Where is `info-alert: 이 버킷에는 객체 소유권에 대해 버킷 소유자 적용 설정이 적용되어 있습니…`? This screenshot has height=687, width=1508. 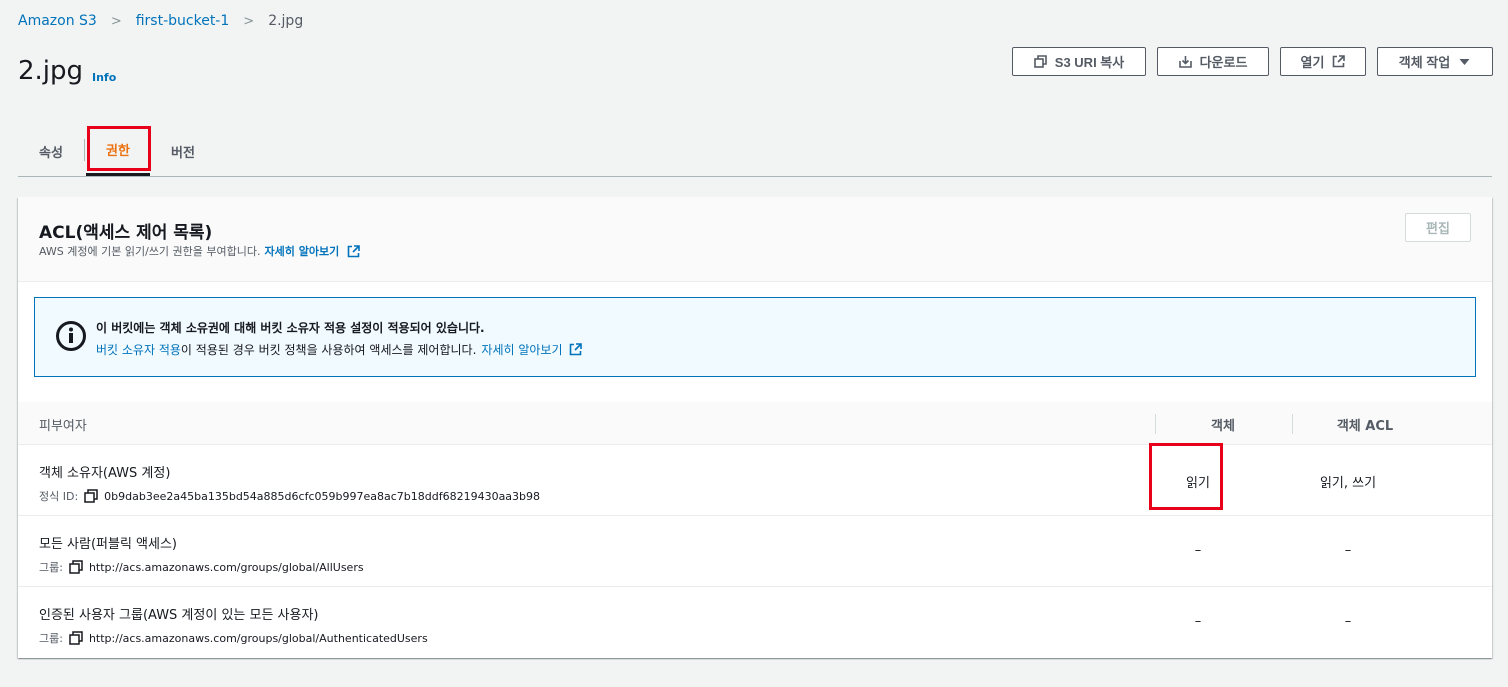
info-alert: 이 버킷에는 객체 소유권에 대해 버킷 소유자 적용 설정이 적용되어 있습니… is located at coordinates (755, 337).